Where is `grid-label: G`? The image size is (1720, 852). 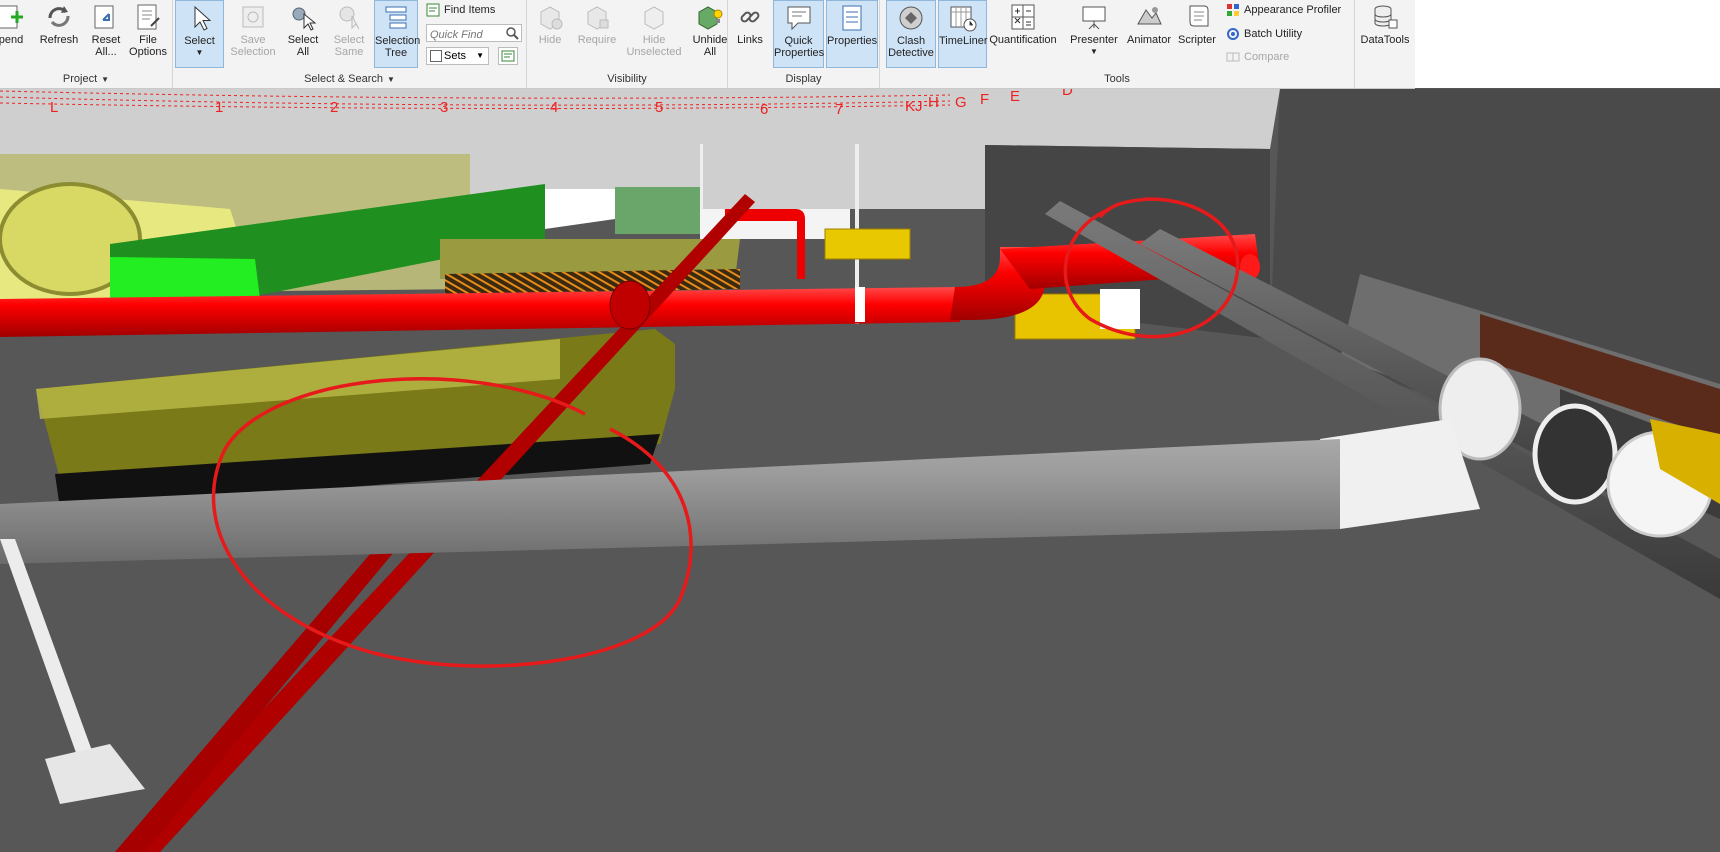
grid-label: G is located at coordinates (961, 102).